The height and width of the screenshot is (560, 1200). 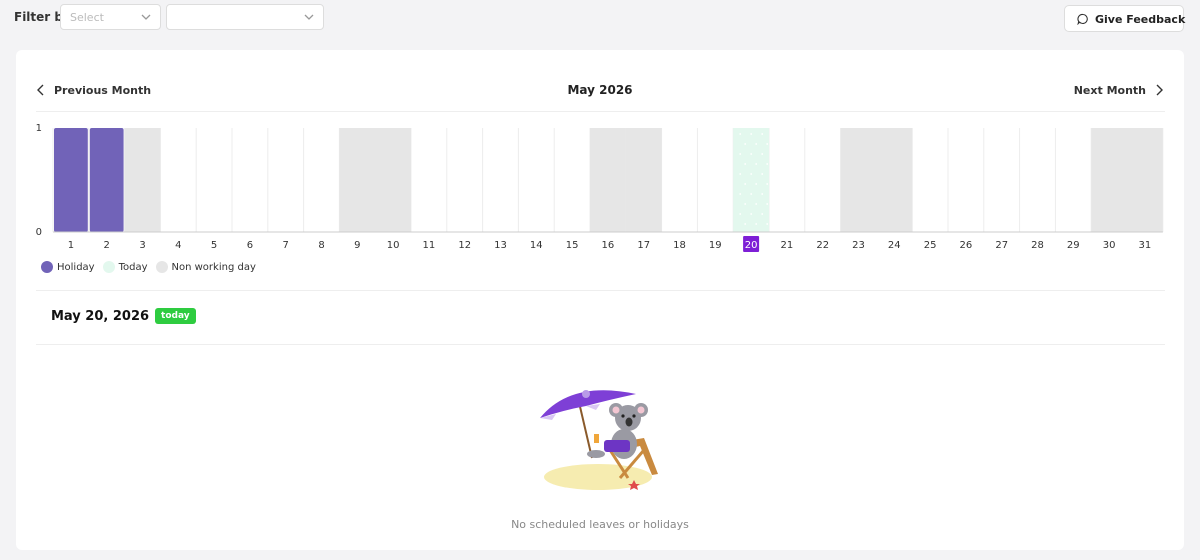 I want to click on give-feedback-label: Give Feedback, so click(x=1140, y=19).